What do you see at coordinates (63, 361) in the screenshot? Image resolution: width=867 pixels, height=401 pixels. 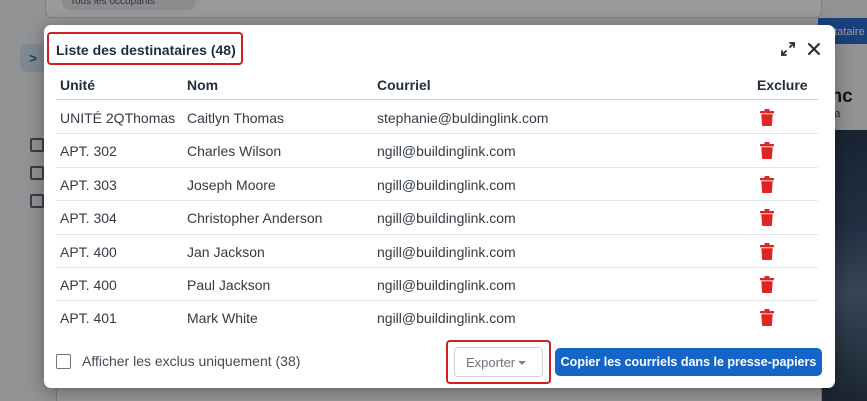 I see `show-excluded-checkbox` at bounding box center [63, 361].